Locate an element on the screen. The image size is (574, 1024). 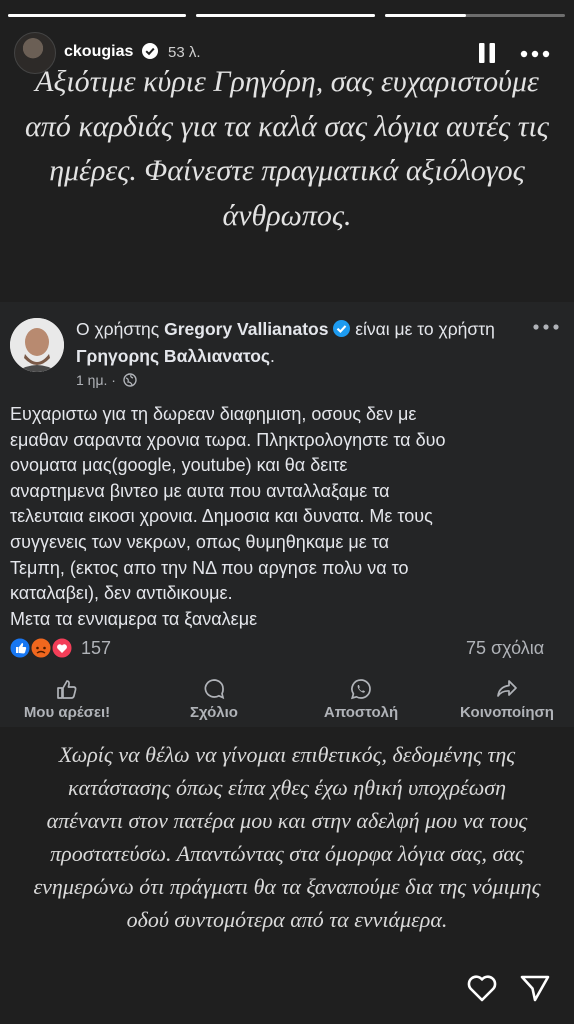
post-suffix: . is located at coordinates (272, 356).